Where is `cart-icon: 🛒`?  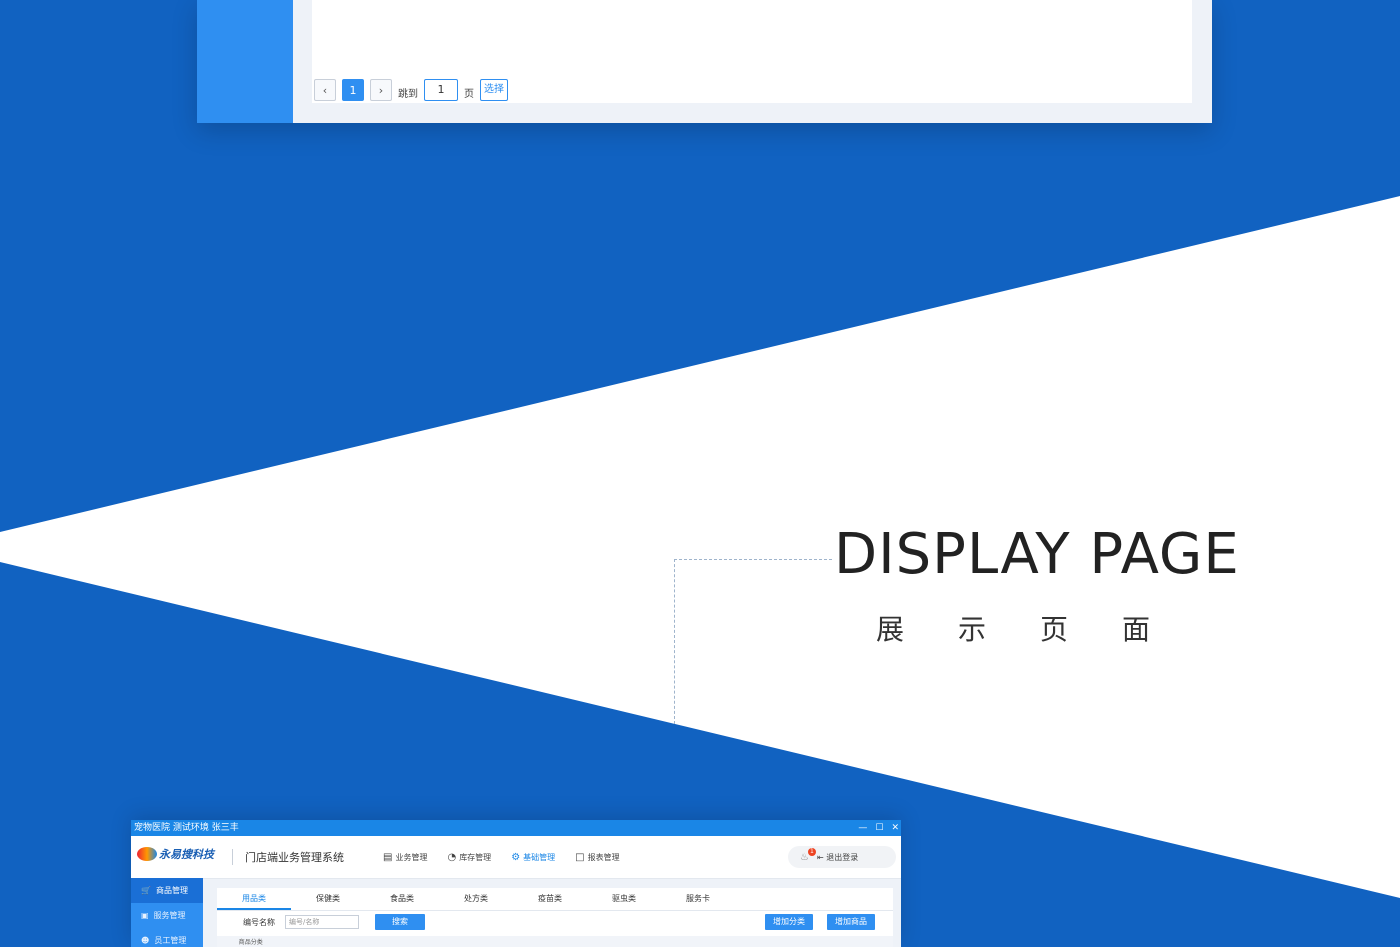
cart-icon: 🛒 is located at coordinates (146, 890).